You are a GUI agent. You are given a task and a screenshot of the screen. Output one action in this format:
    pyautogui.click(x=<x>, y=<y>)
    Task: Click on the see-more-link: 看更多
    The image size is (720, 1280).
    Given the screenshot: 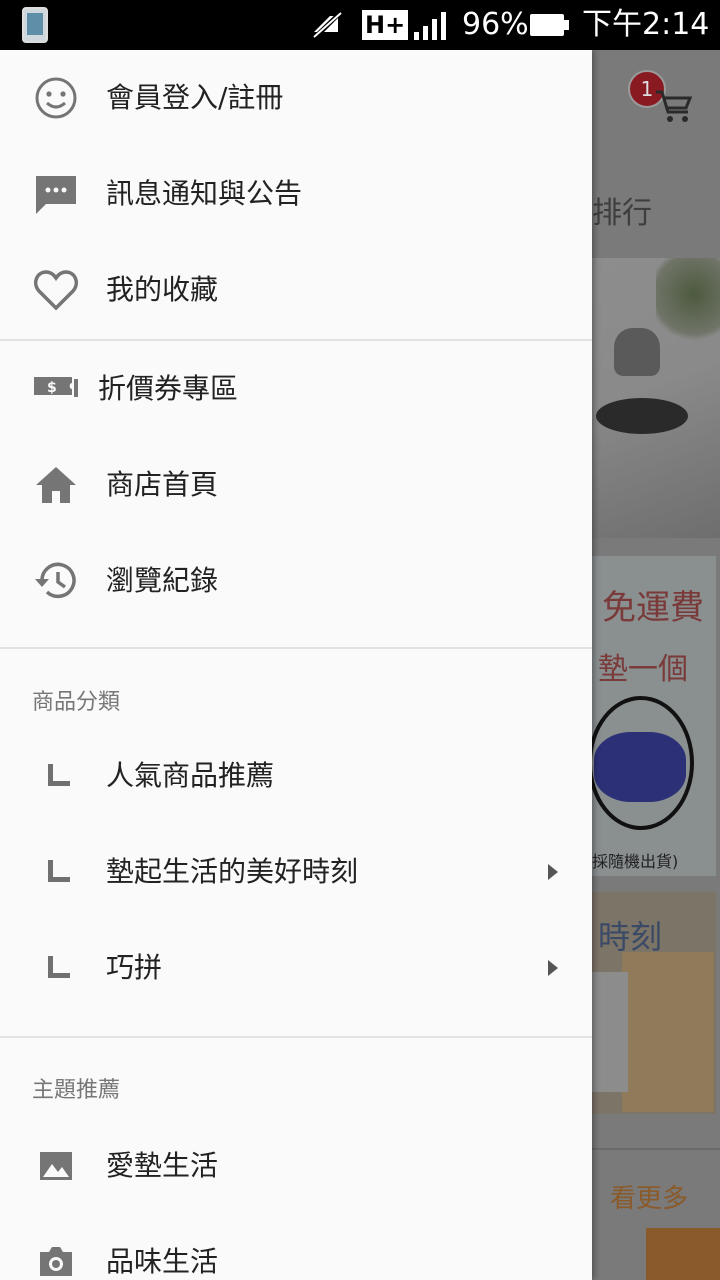 What is the action you would take?
    pyautogui.click(x=649, y=1199)
    